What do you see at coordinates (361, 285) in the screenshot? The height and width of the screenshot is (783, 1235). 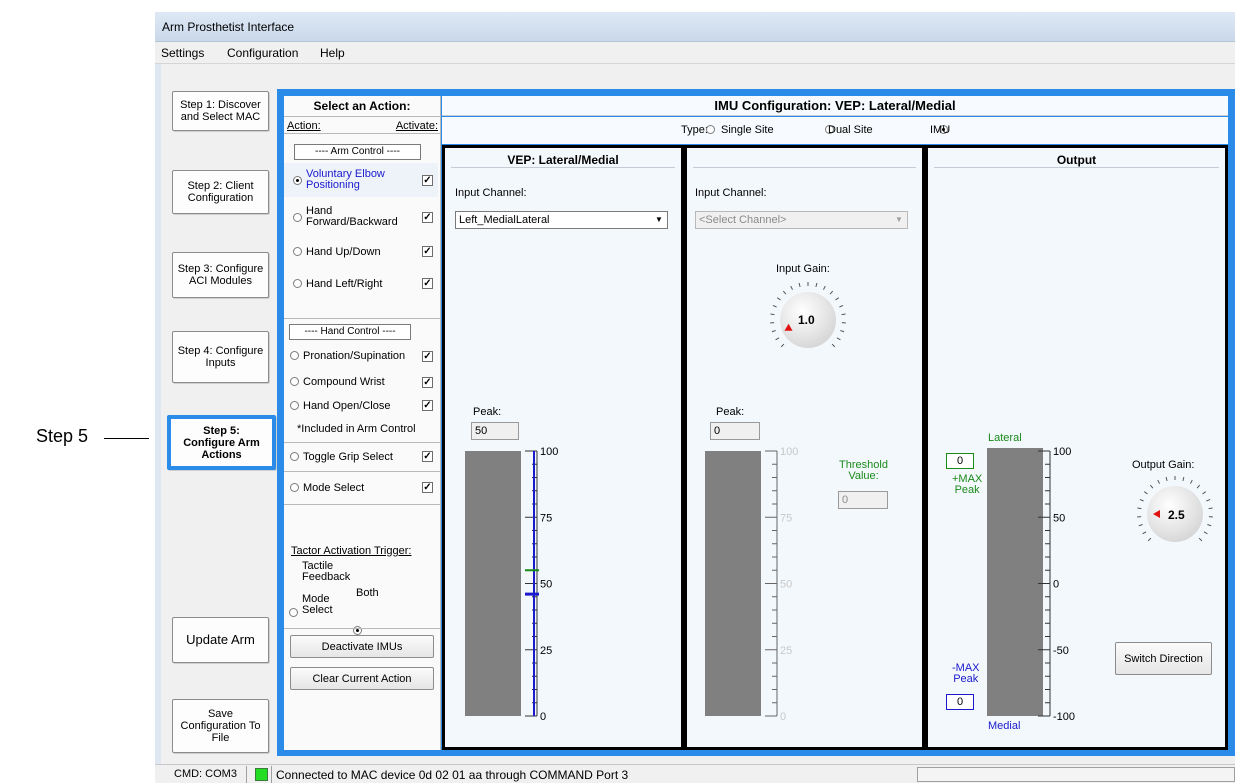 I see `arm-item-left-right: Hand Left/Right ✓` at bounding box center [361, 285].